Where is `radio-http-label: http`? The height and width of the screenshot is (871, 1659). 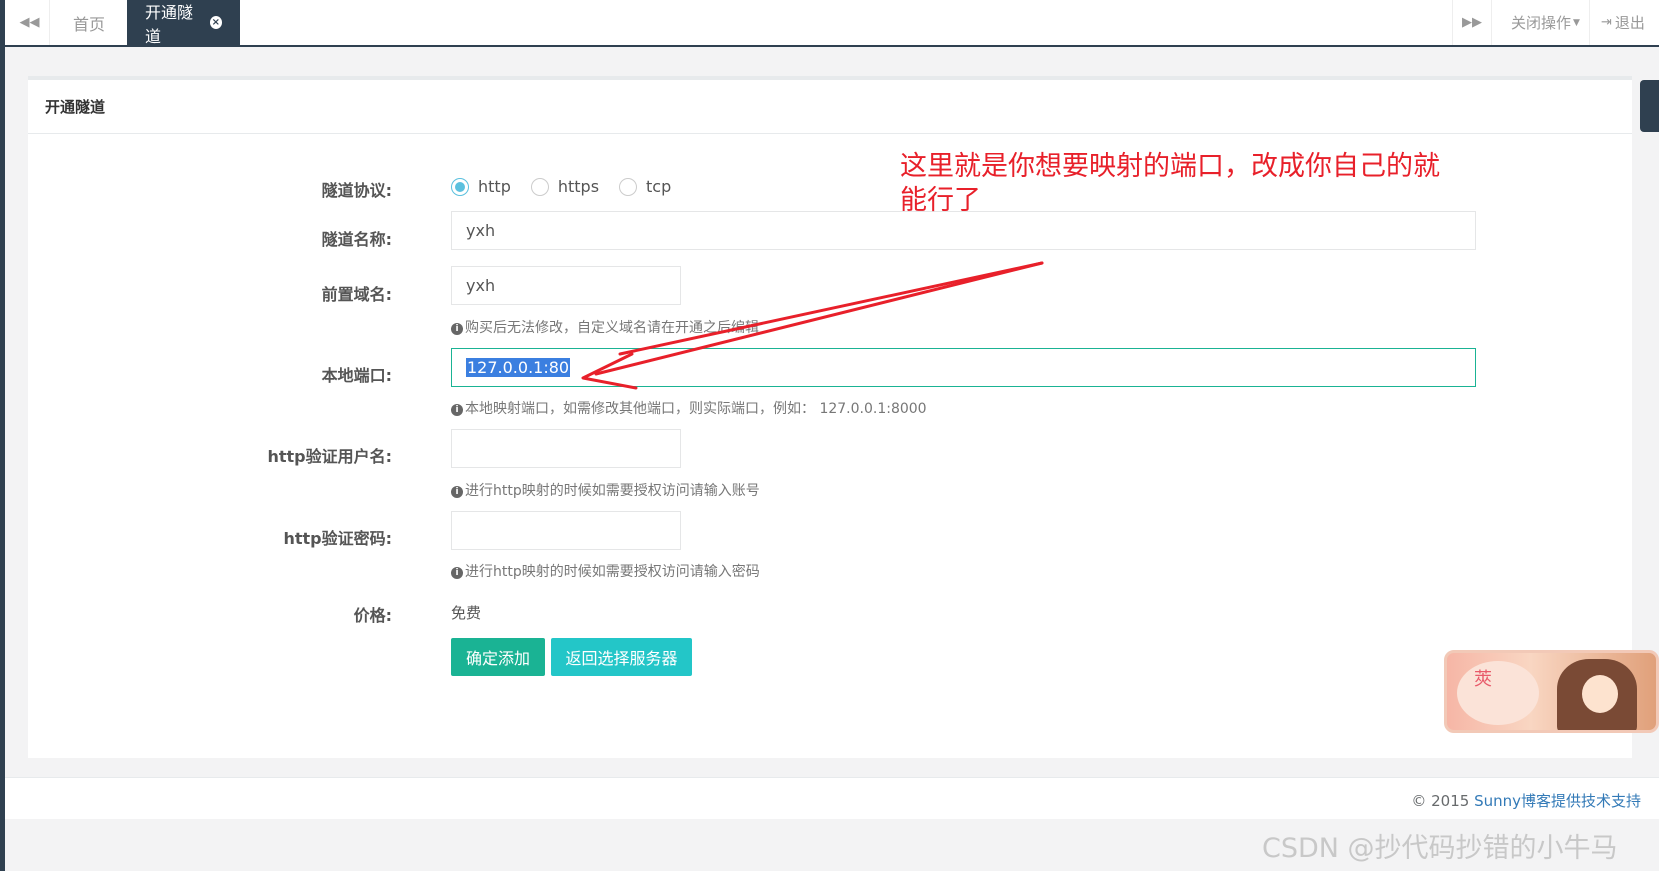
radio-http-label: http is located at coordinates (494, 186).